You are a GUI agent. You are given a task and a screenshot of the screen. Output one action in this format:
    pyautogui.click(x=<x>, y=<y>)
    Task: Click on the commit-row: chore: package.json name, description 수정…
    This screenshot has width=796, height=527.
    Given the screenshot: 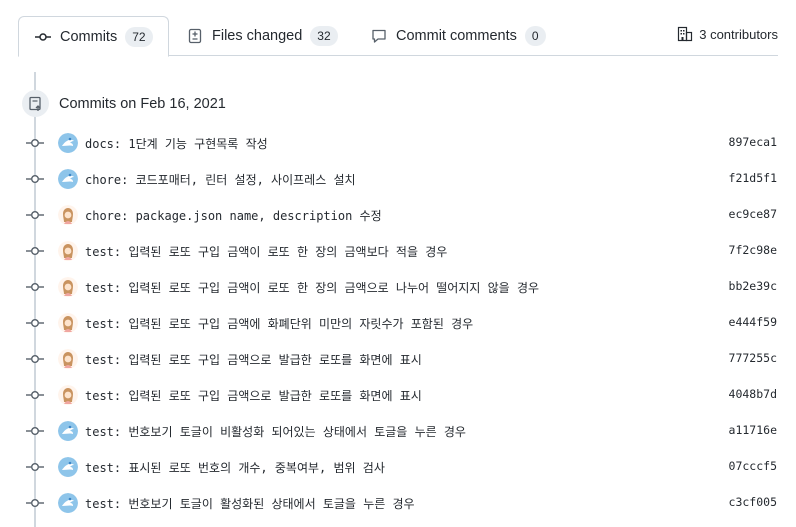 What is the action you would take?
    pyautogui.click(x=398, y=215)
    